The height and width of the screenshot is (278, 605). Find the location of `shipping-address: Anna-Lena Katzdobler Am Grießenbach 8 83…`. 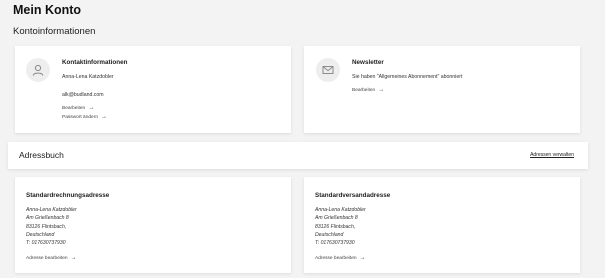

shipping-address: Anna-Lena Katzdobler Am Grießenbach 8 83… is located at coordinates (340, 226).